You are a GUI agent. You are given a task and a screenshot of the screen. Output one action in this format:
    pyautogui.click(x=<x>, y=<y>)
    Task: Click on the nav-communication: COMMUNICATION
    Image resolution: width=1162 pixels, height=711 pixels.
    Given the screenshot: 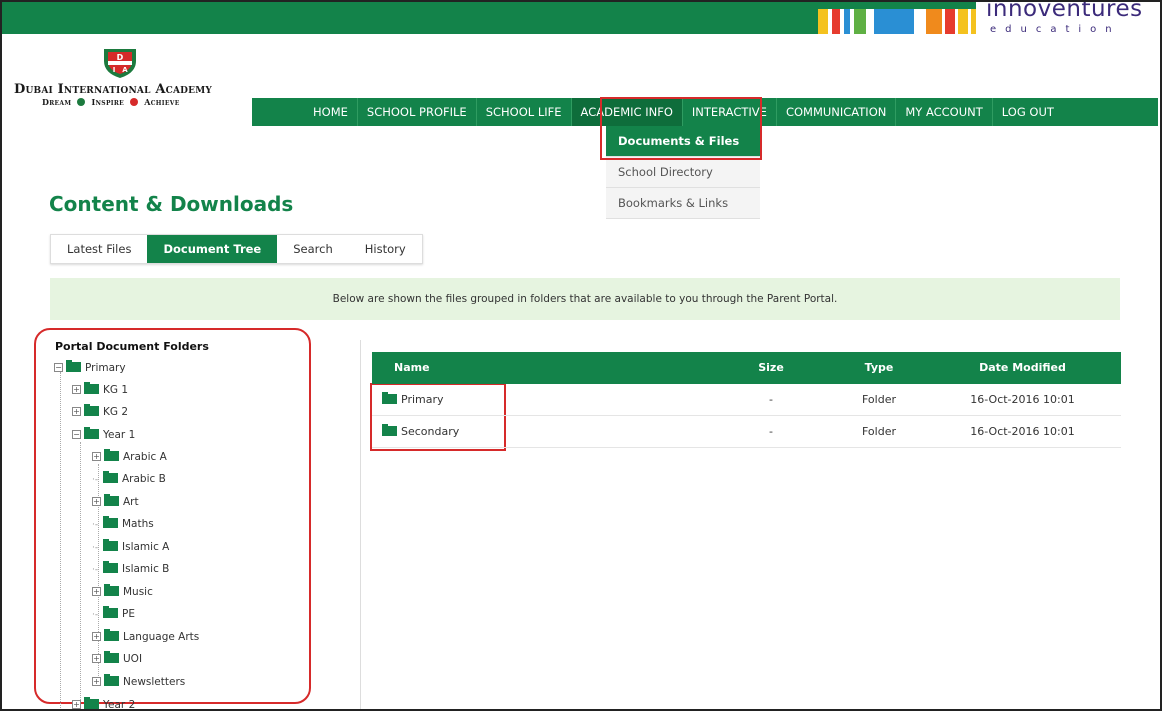 What is the action you would take?
    pyautogui.click(x=837, y=112)
    